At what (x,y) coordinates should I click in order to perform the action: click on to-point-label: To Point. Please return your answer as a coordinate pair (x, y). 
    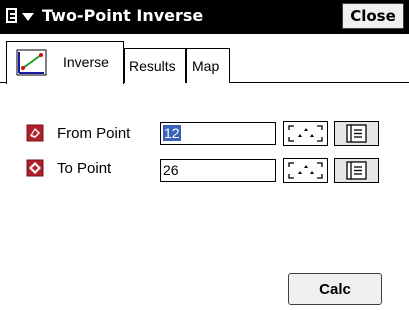
    Looking at the image, I should click on (84, 168).